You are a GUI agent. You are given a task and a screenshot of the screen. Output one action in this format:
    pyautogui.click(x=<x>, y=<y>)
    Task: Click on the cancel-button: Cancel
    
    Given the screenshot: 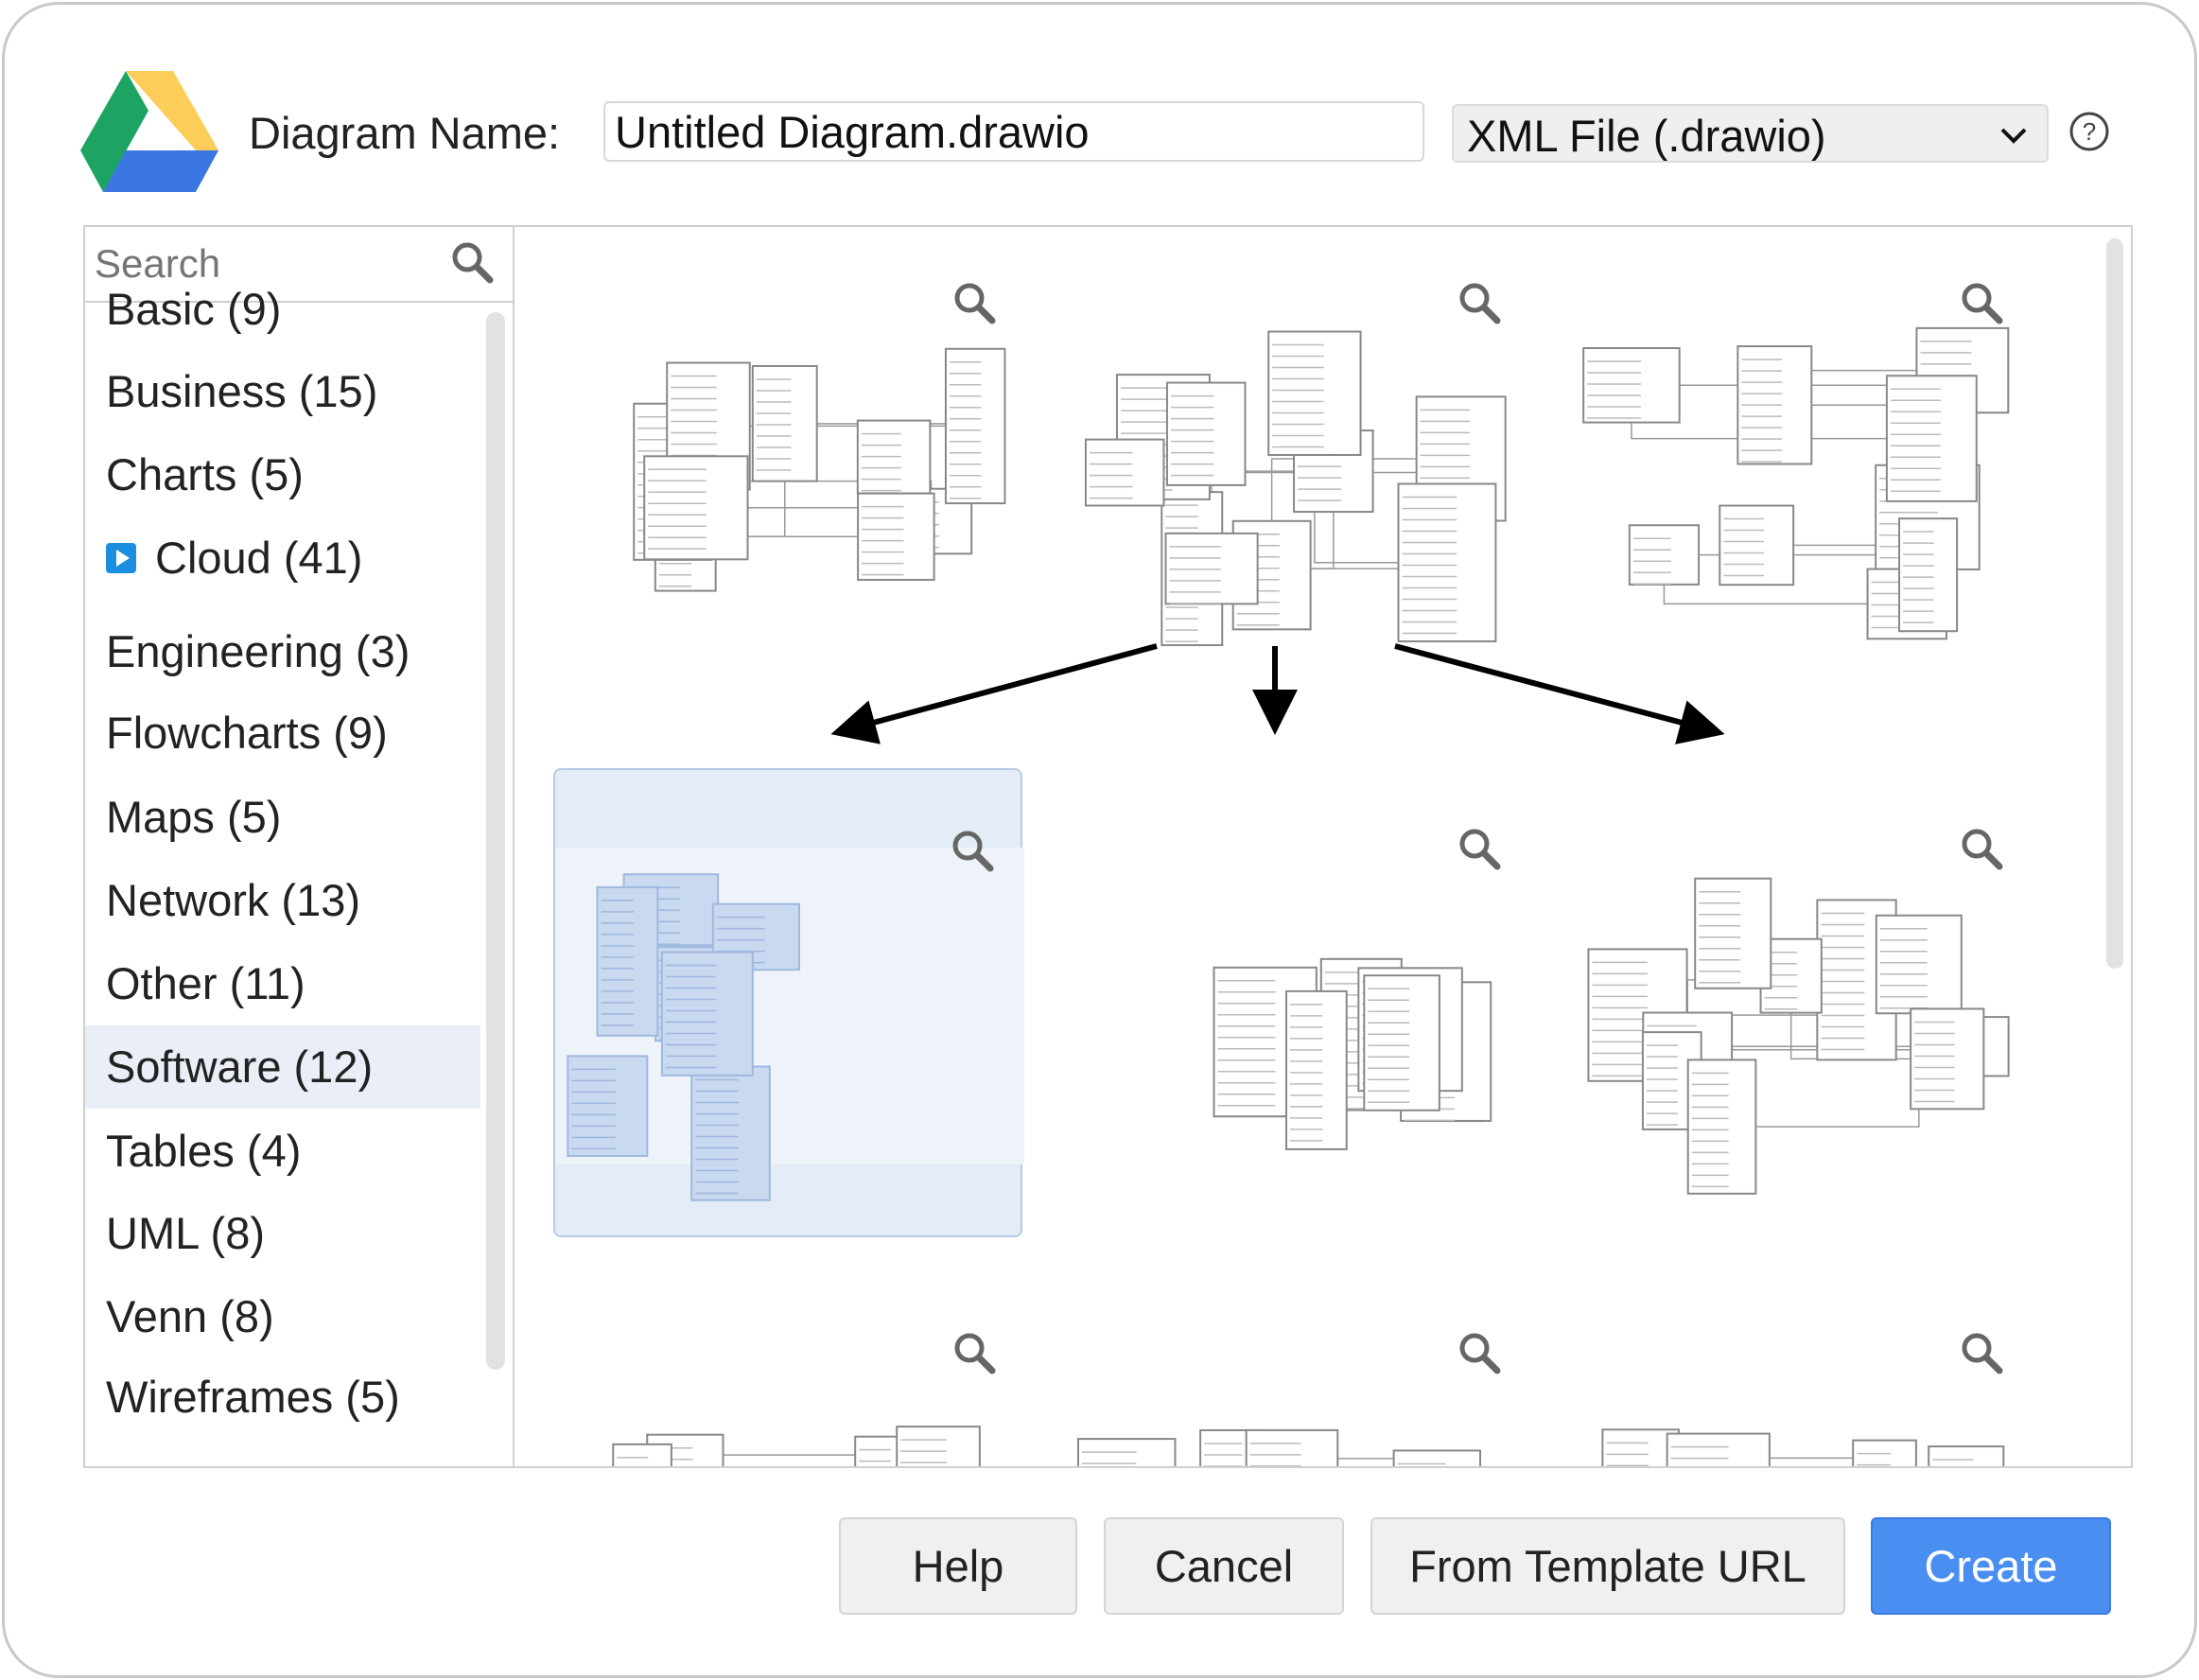 What is the action you would take?
    pyautogui.click(x=1224, y=1566)
    